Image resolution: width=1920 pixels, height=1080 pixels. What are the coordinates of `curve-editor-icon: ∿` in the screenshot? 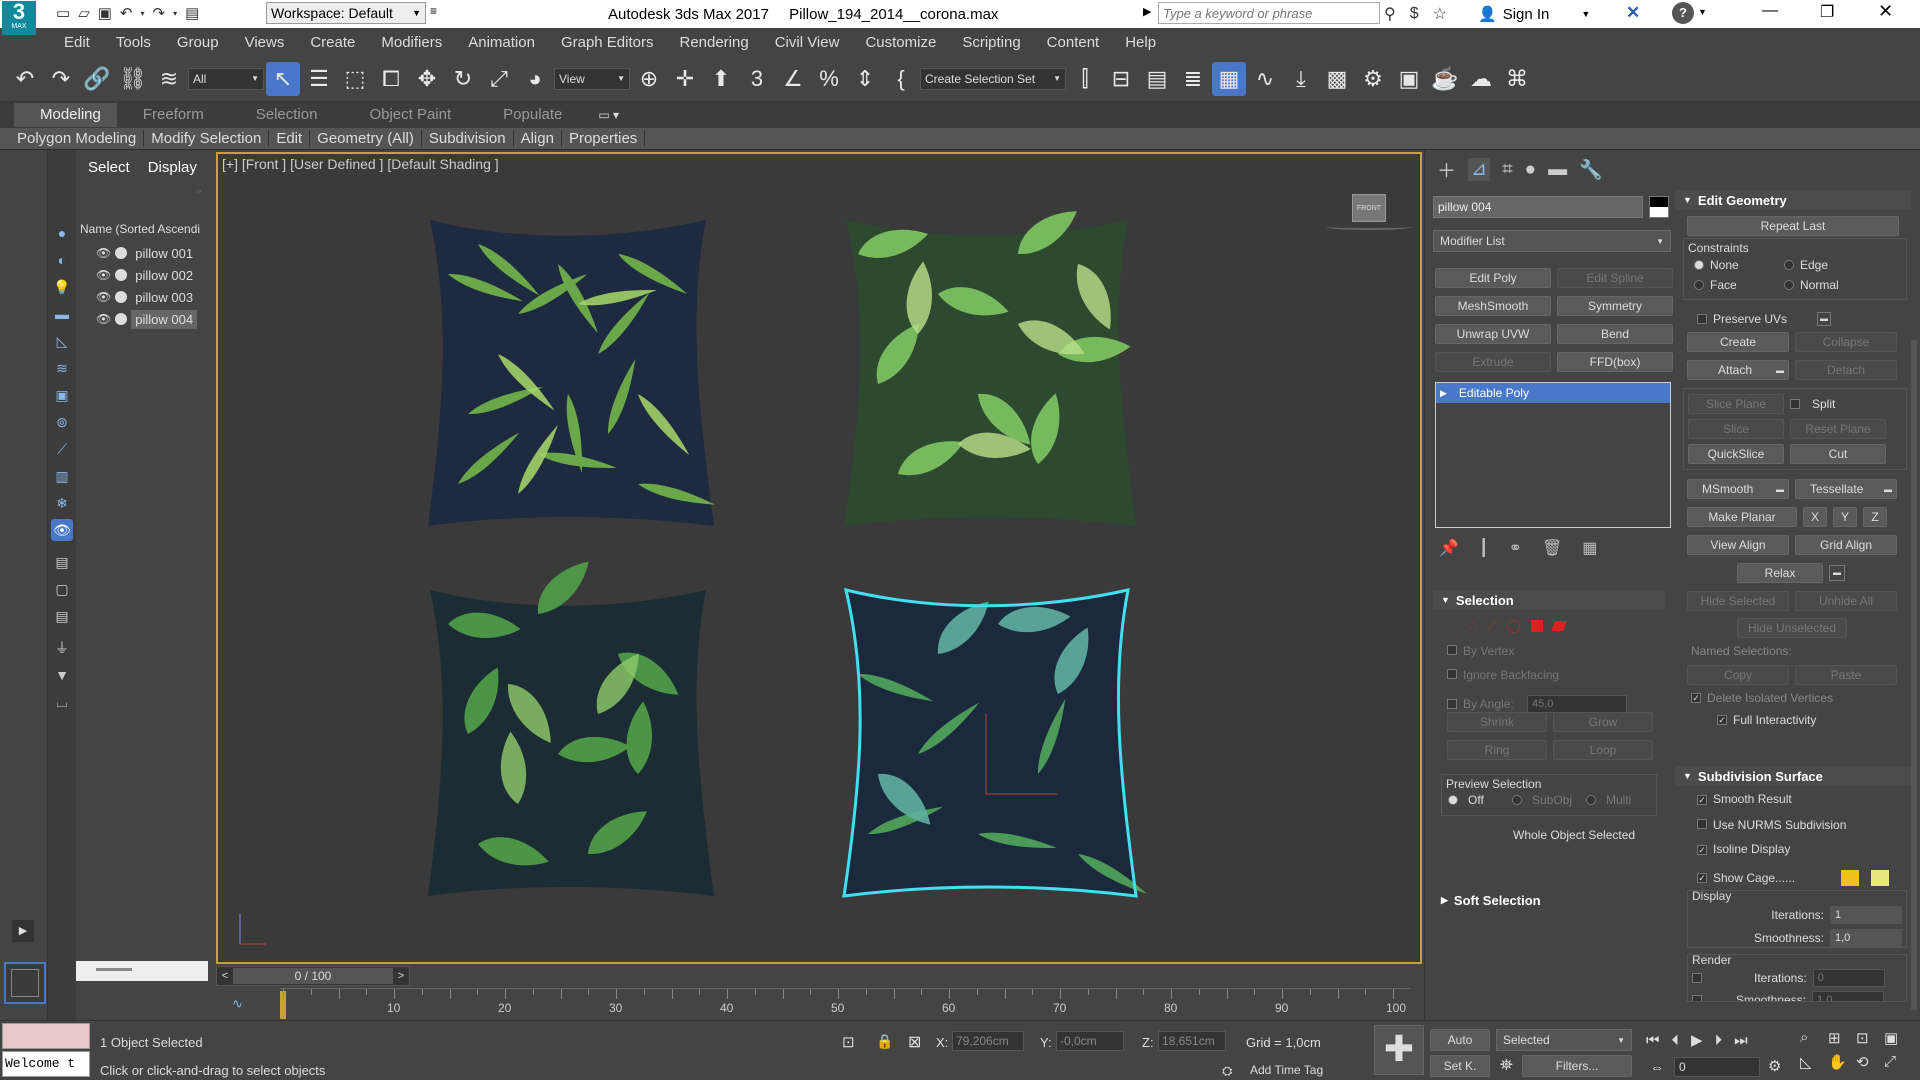 It's located at (1265, 79).